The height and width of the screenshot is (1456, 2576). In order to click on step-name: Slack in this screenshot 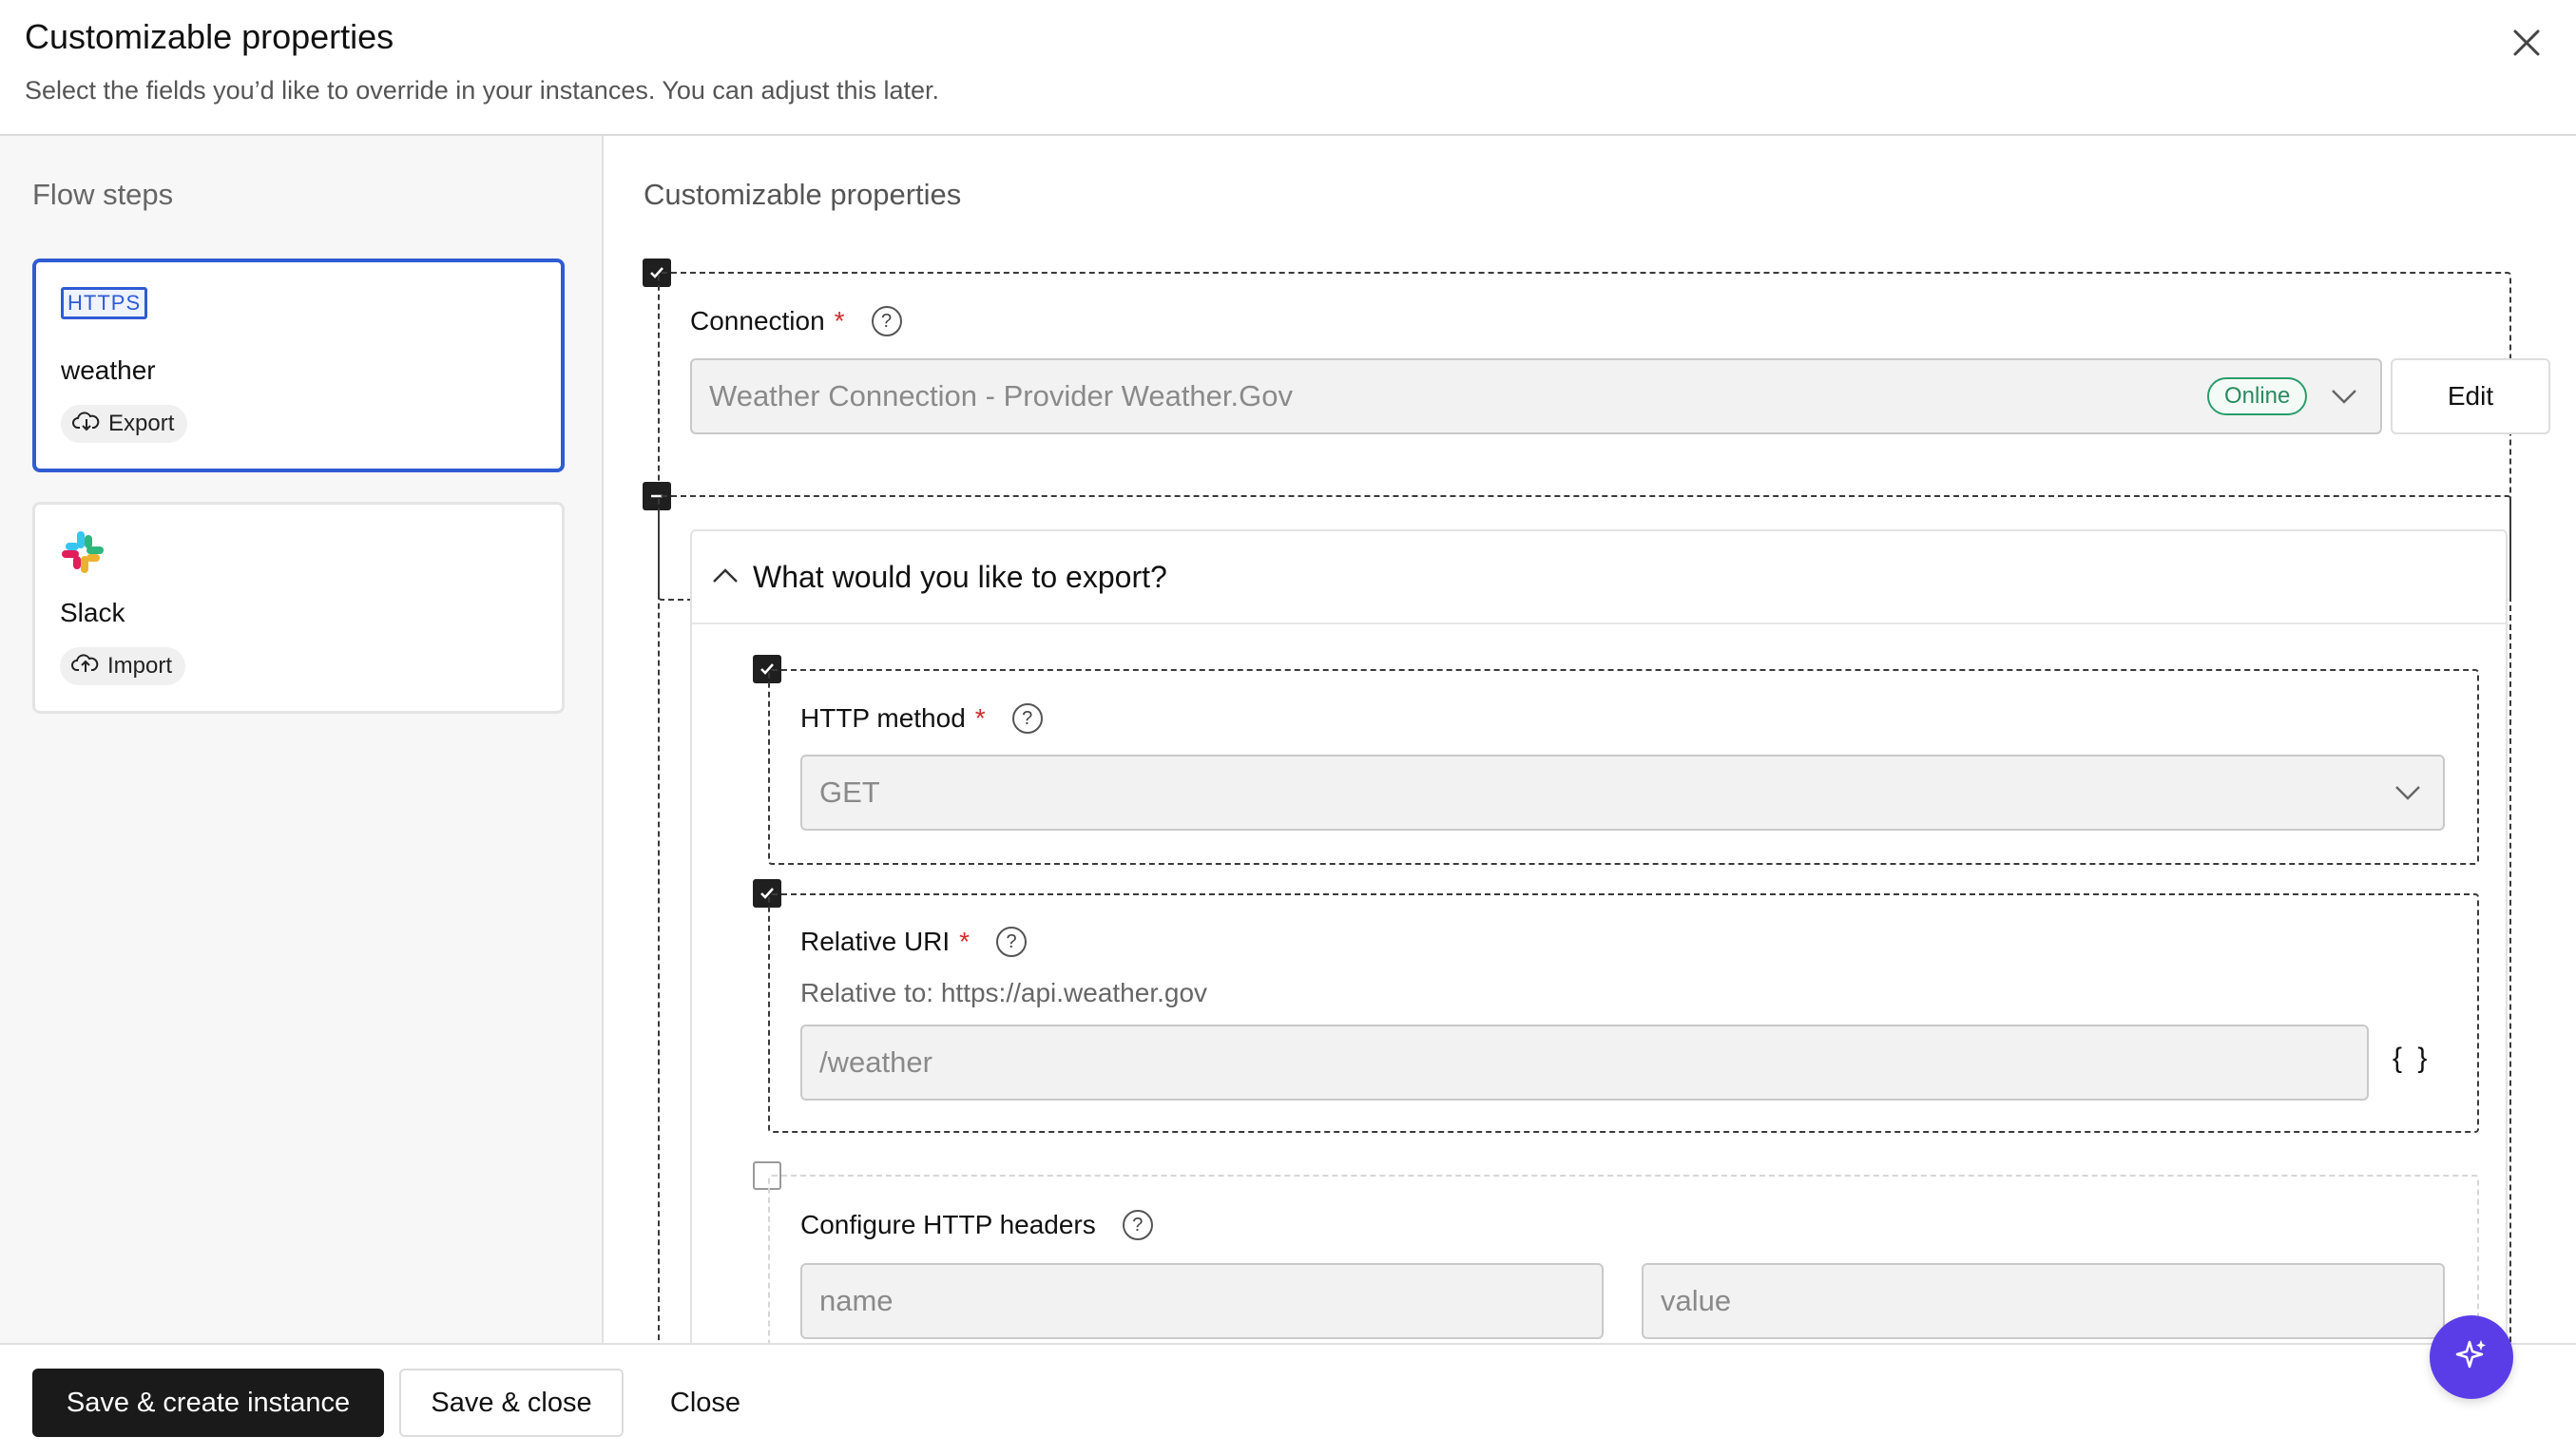, I will do `click(92, 613)`.